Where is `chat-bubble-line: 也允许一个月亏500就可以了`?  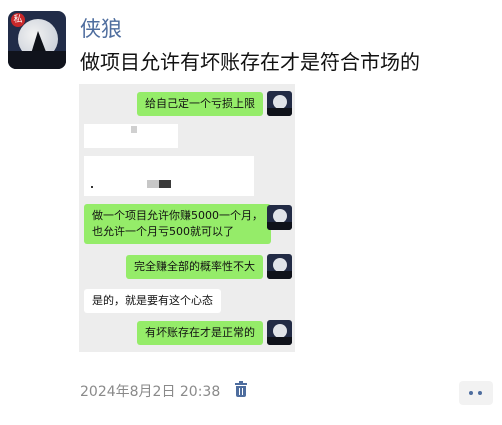 chat-bubble-line: 也允许一个月亏500就可以了 is located at coordinates (163, 231).